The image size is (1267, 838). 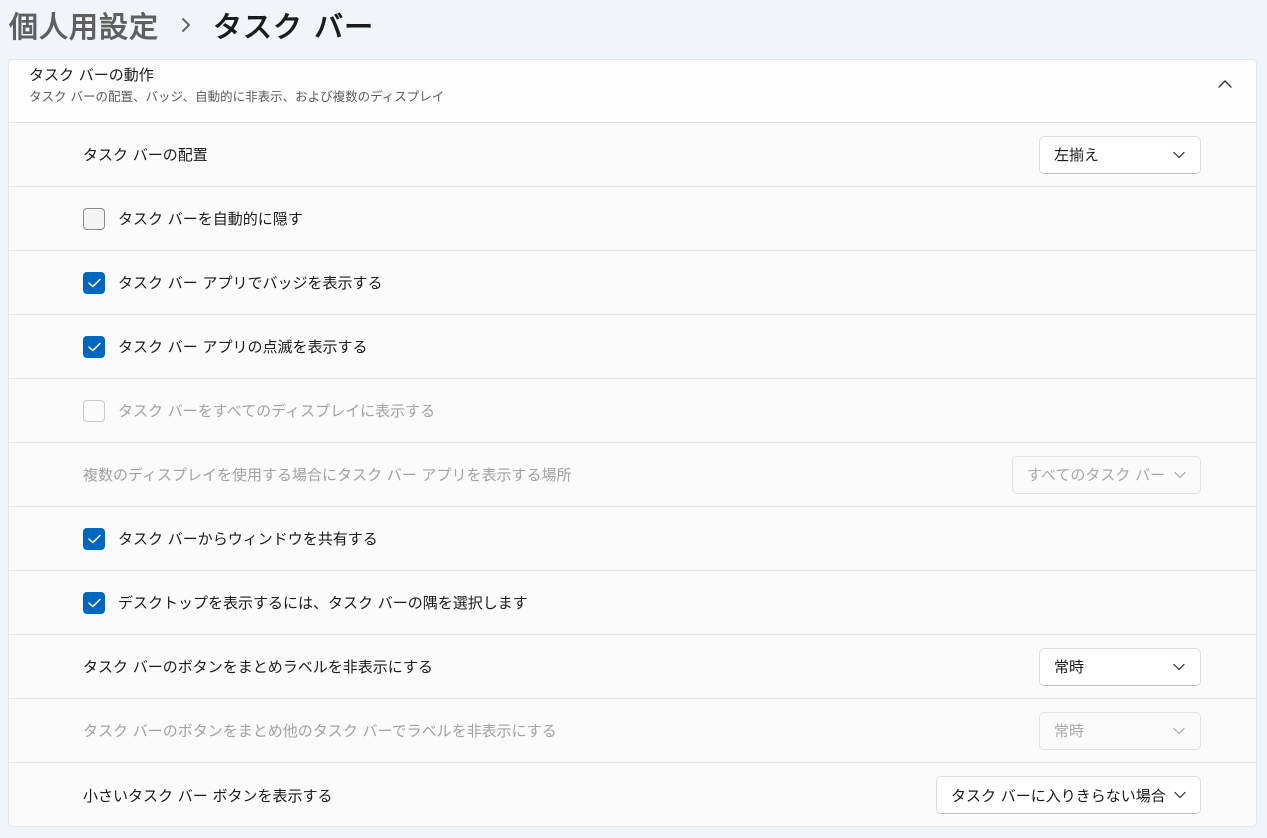 I want to click on alignment-dropdown: 左揃え, so click(x=1120, y=154).